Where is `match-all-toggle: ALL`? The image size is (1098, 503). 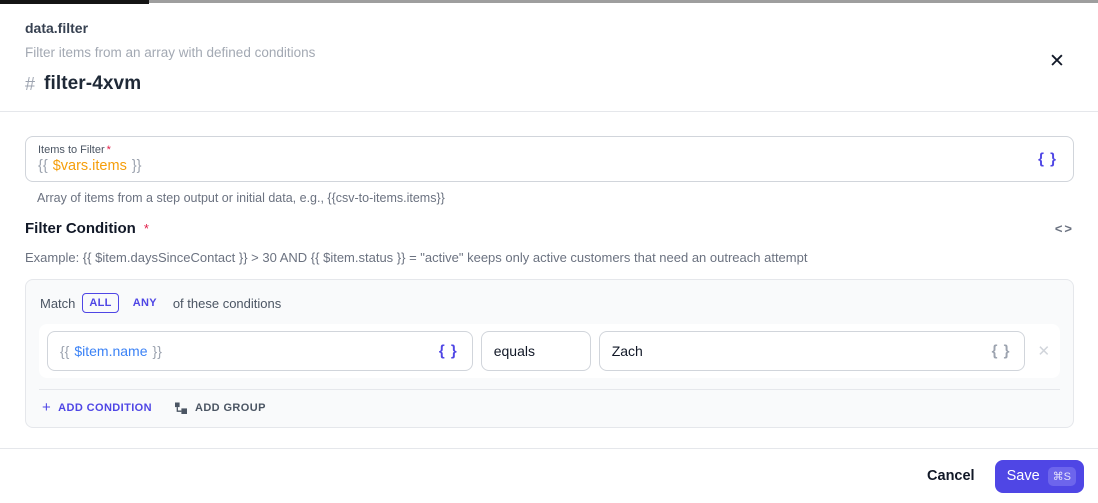 match-all-toggle: ALL is located at coordinates (100, 303).